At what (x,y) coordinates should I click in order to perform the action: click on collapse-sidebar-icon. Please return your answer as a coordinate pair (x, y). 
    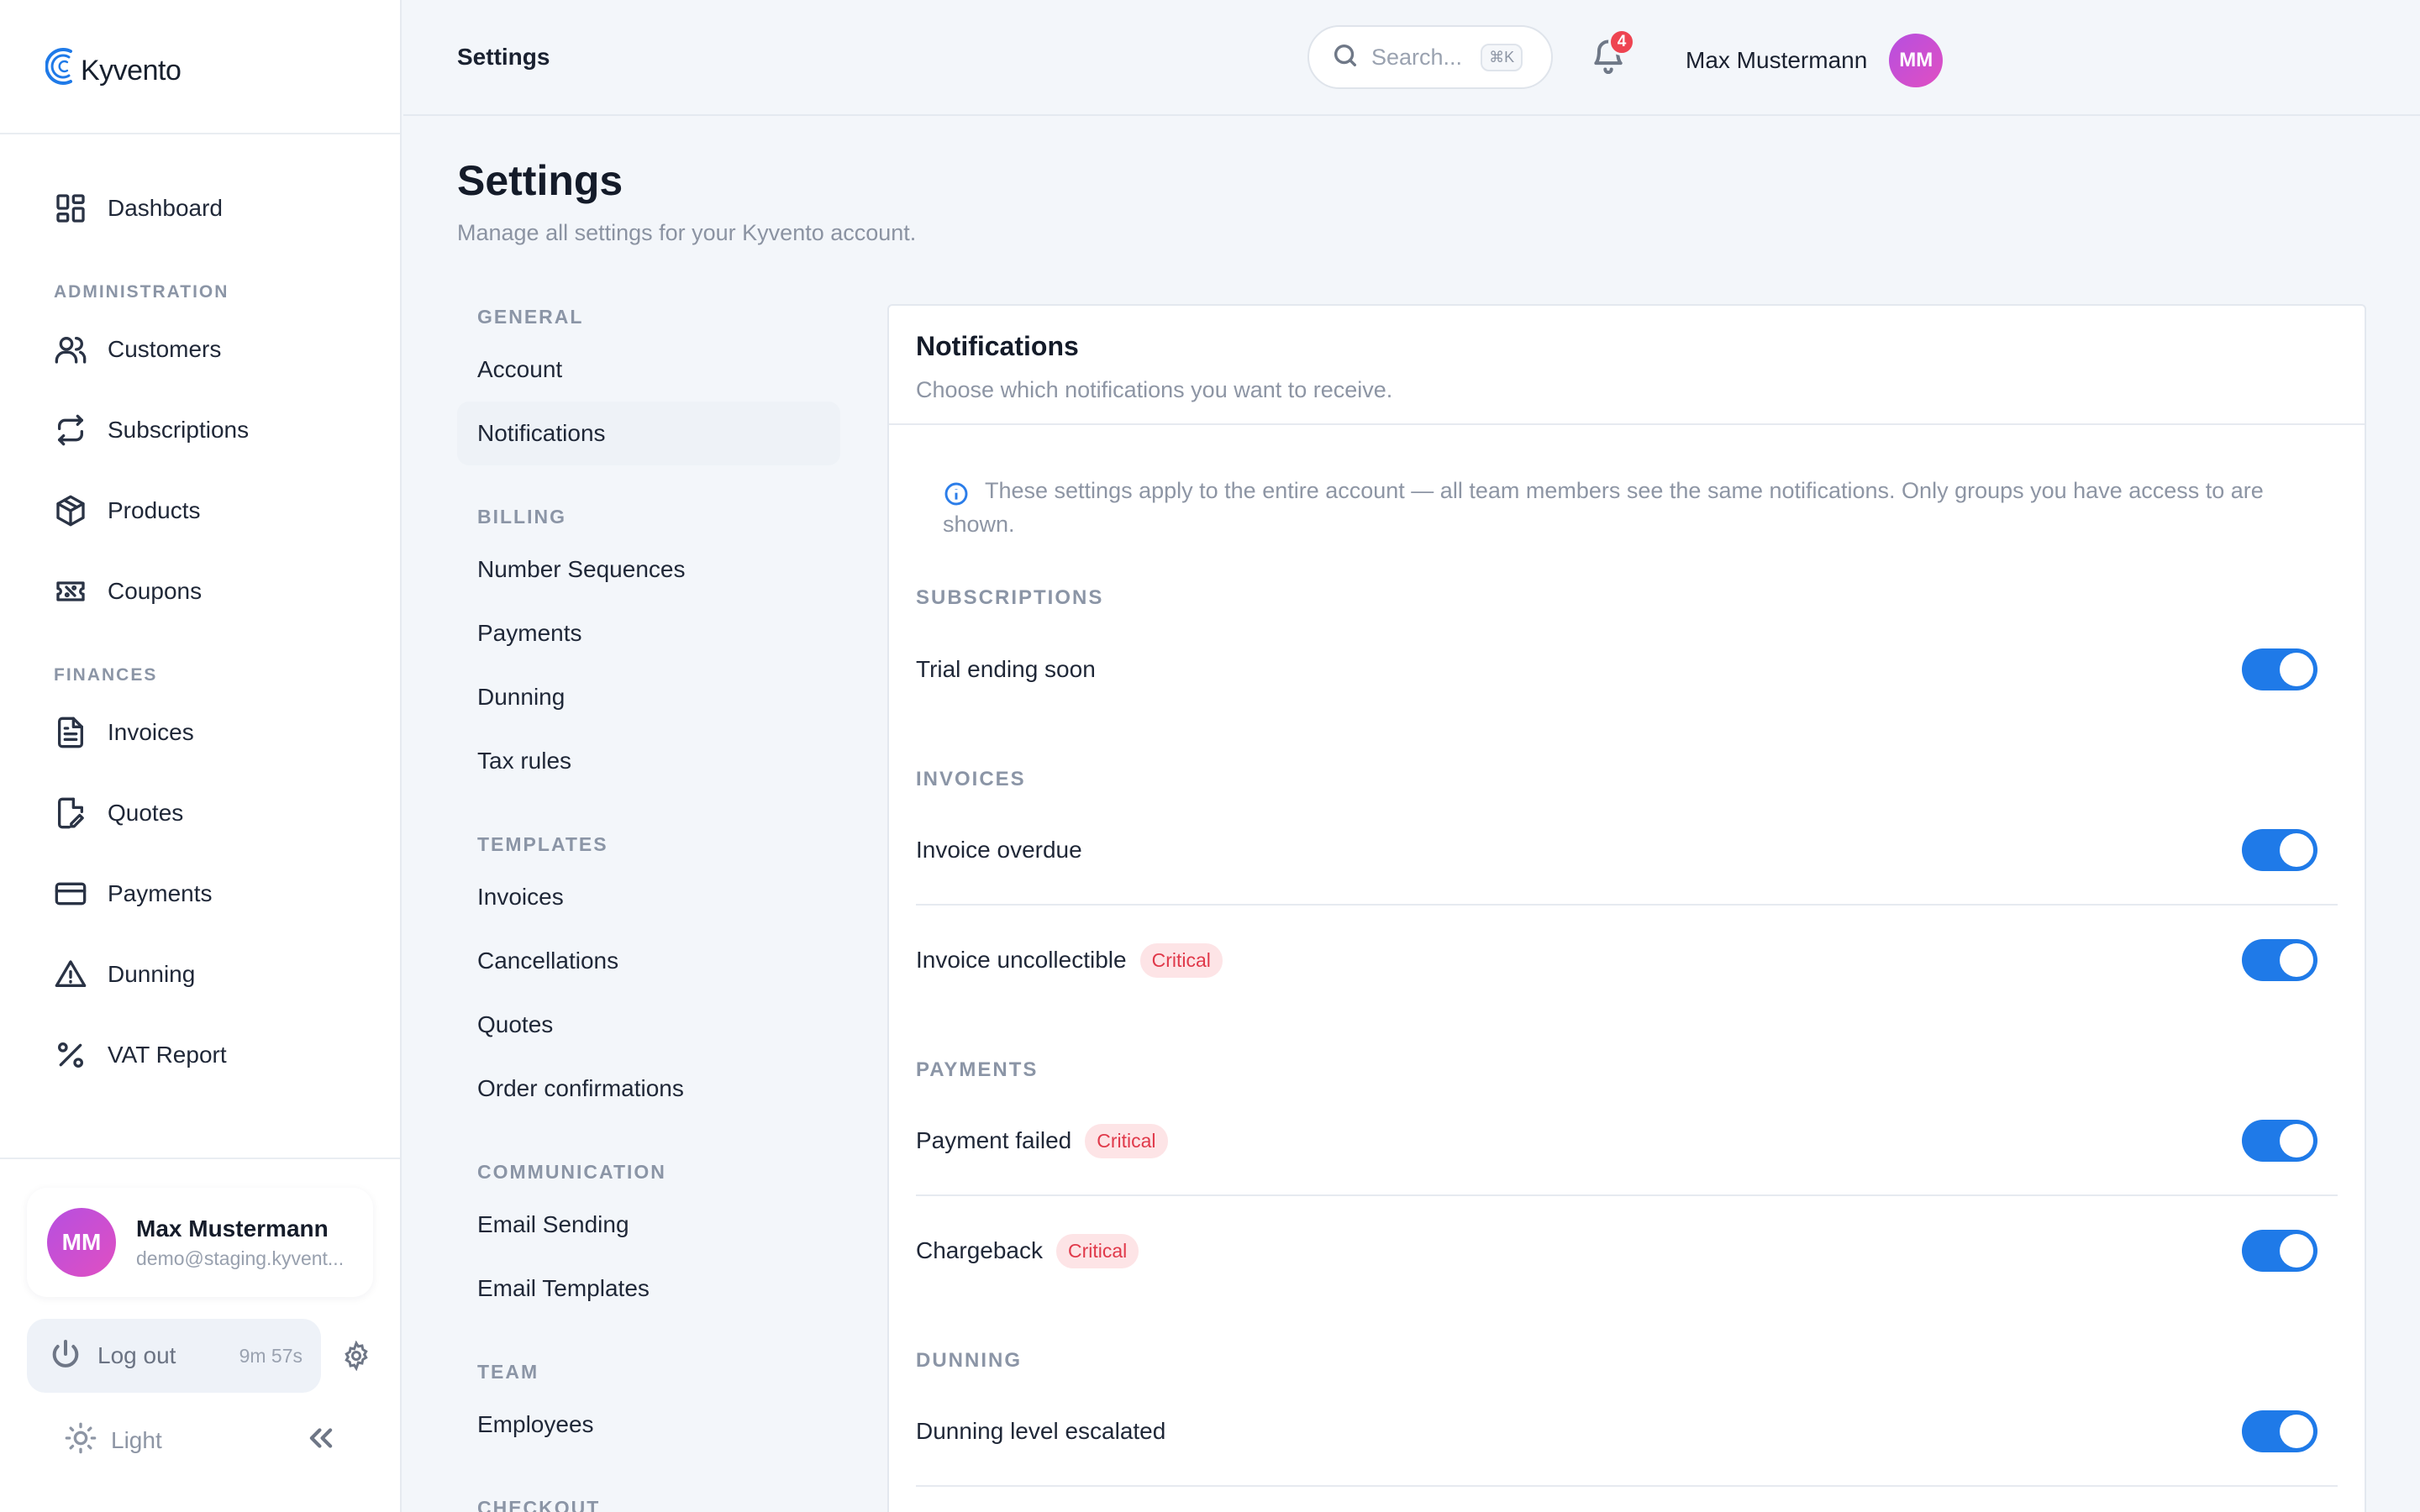
    Looking at the image, I should click on (321, 1440).